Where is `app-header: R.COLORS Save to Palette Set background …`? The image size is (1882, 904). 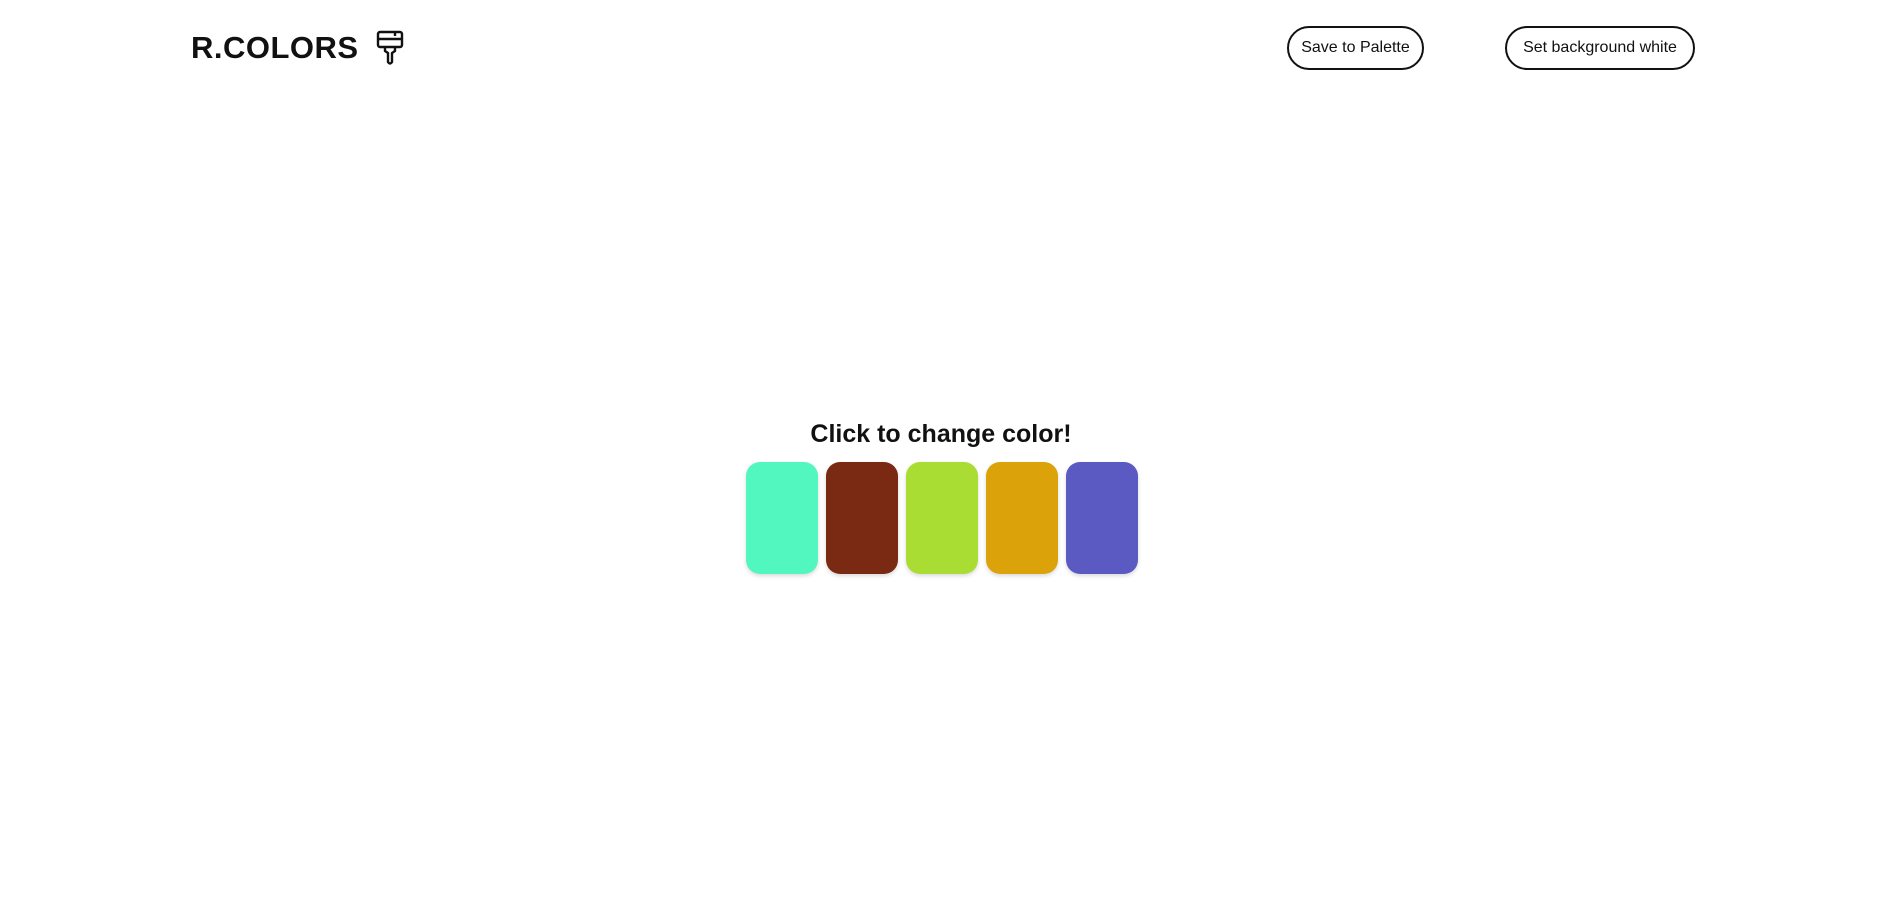
app-header: R.COLORS Save to Palette Set background … is located at coordinates (941, 49).